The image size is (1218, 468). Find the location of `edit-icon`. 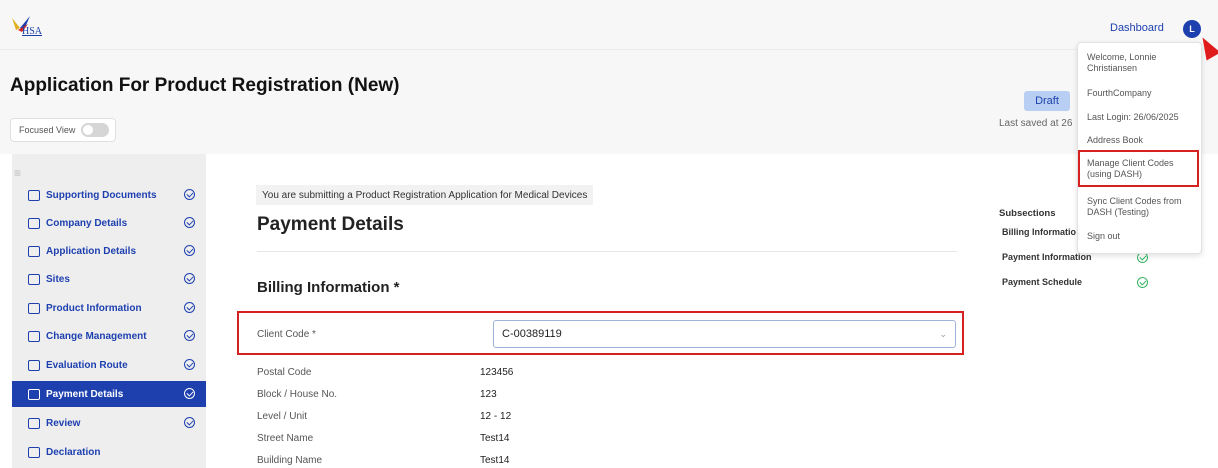

edit-icon is located at coordinates (34, 336).